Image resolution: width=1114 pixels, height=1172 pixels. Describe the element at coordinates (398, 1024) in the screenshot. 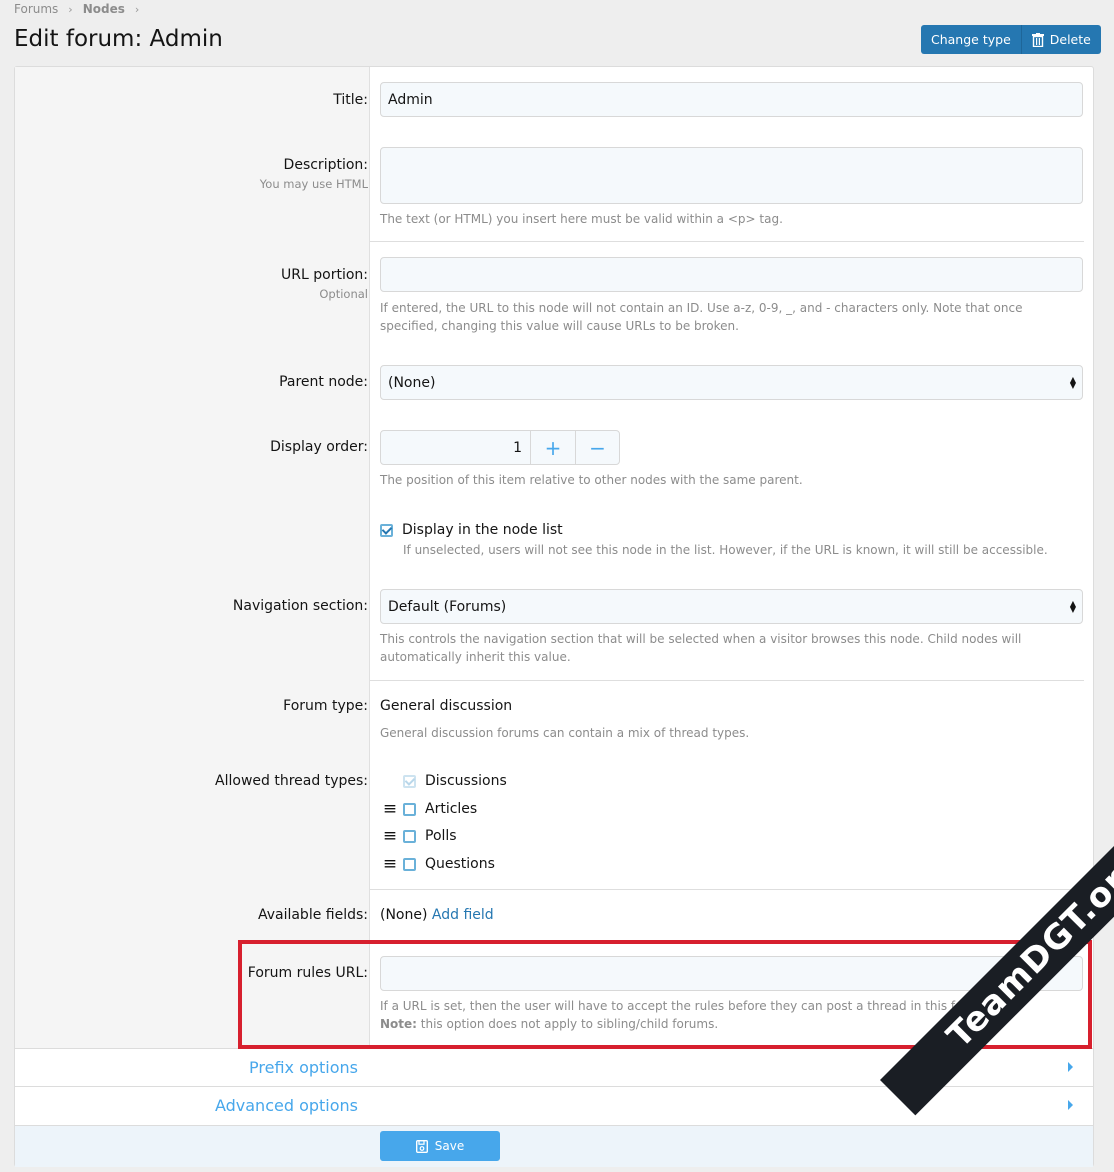

I see `note-label: Note:` at that location.